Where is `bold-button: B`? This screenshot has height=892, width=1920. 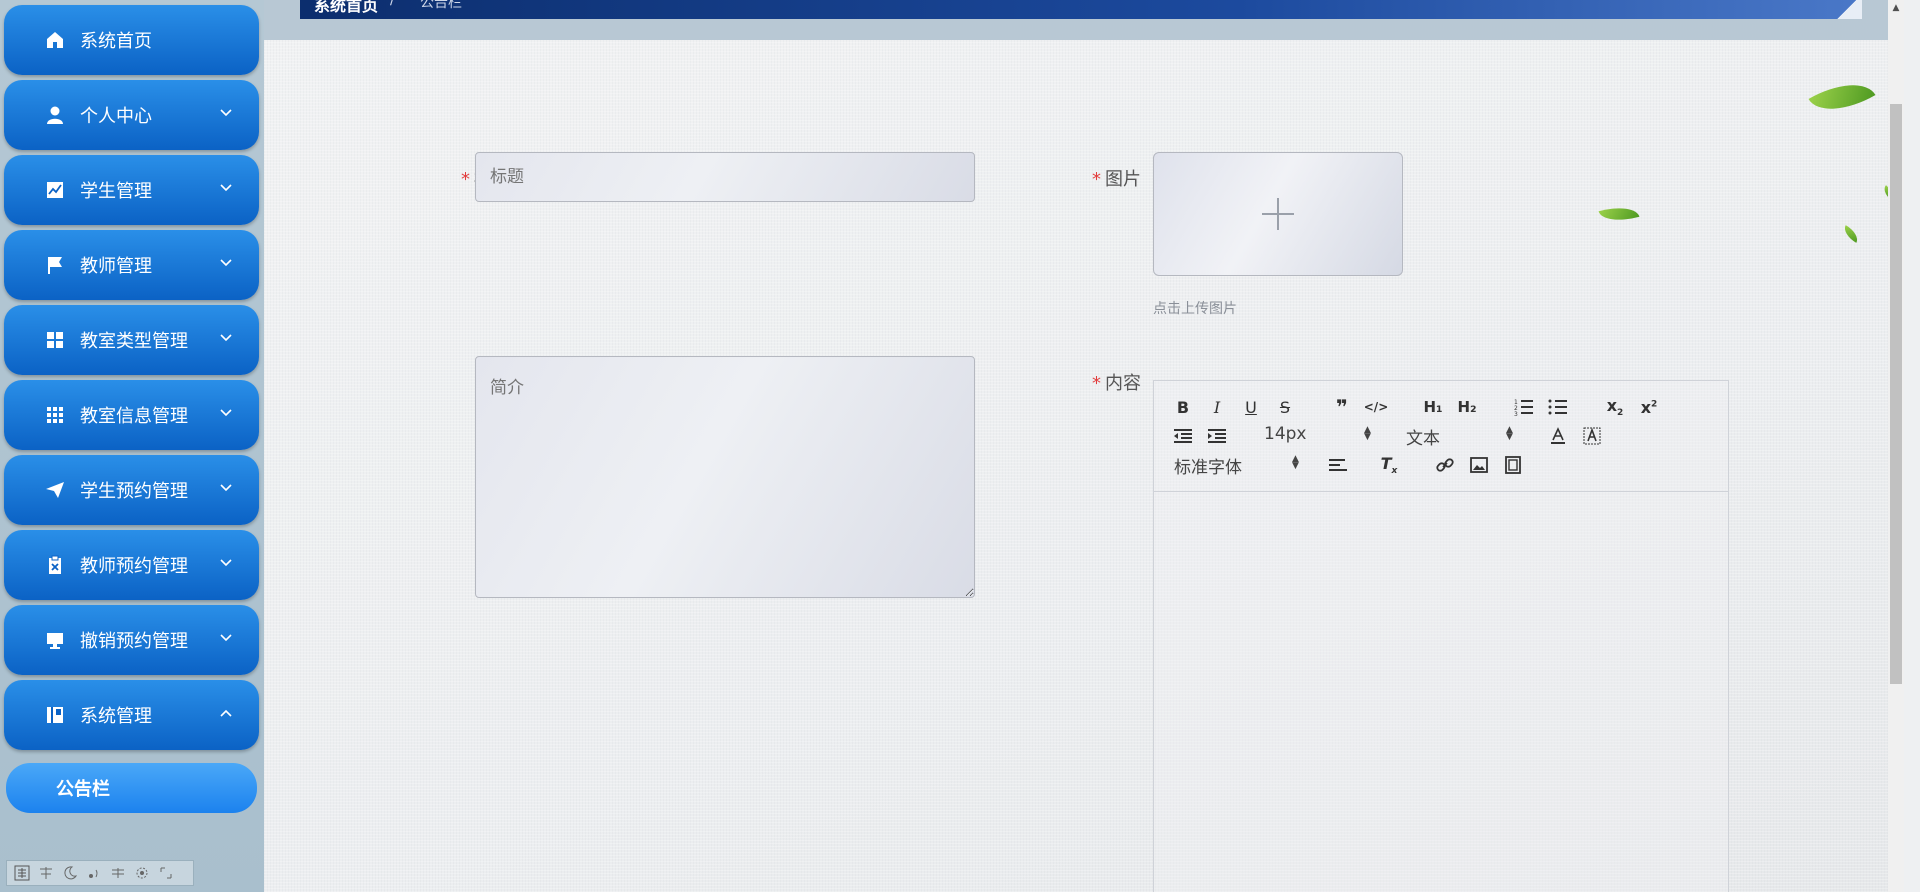
bold-button: B is located at coordinates (1183, 407).